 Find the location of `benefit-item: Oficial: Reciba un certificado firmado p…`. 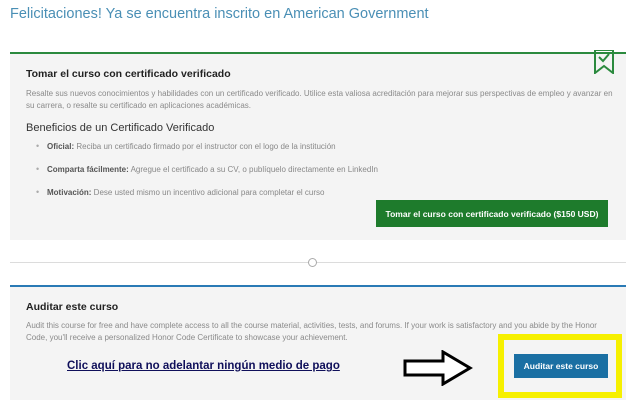

benefit-item: Oficial: Reciba un certificado firmado p… is located at coordinates (207, 153).